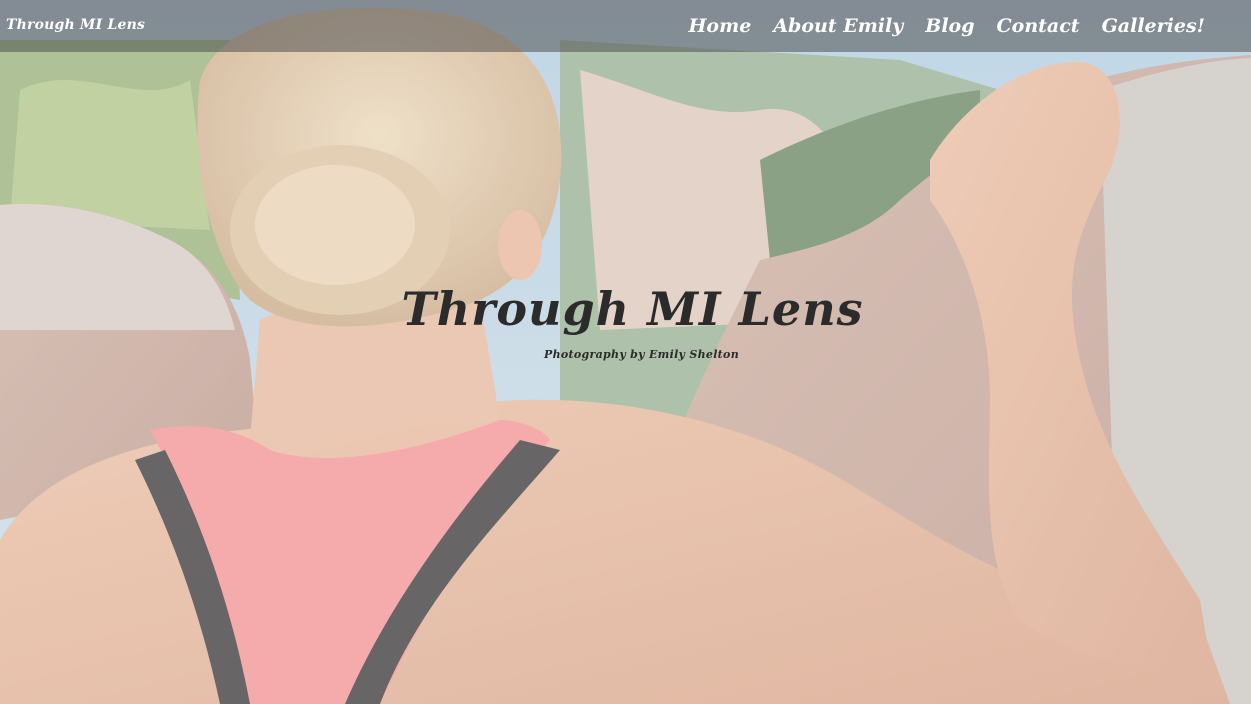 The width and height of the screenshot is (1251, 704). I want to click on nav-item-about-emily: About Emily, so click(838, 26).